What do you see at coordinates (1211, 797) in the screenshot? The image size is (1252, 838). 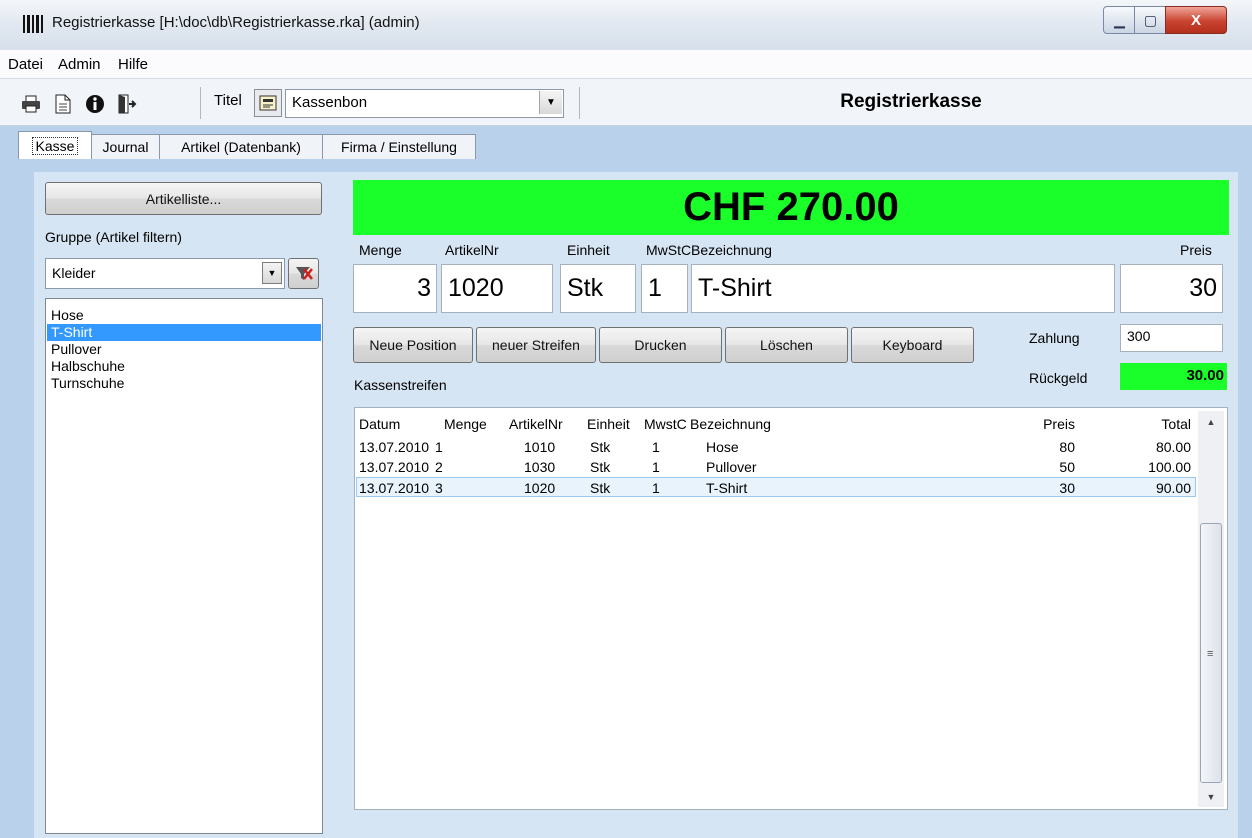 I see `scroll-down-arrow-icon: ▼` at bounding box center [1211, 797].